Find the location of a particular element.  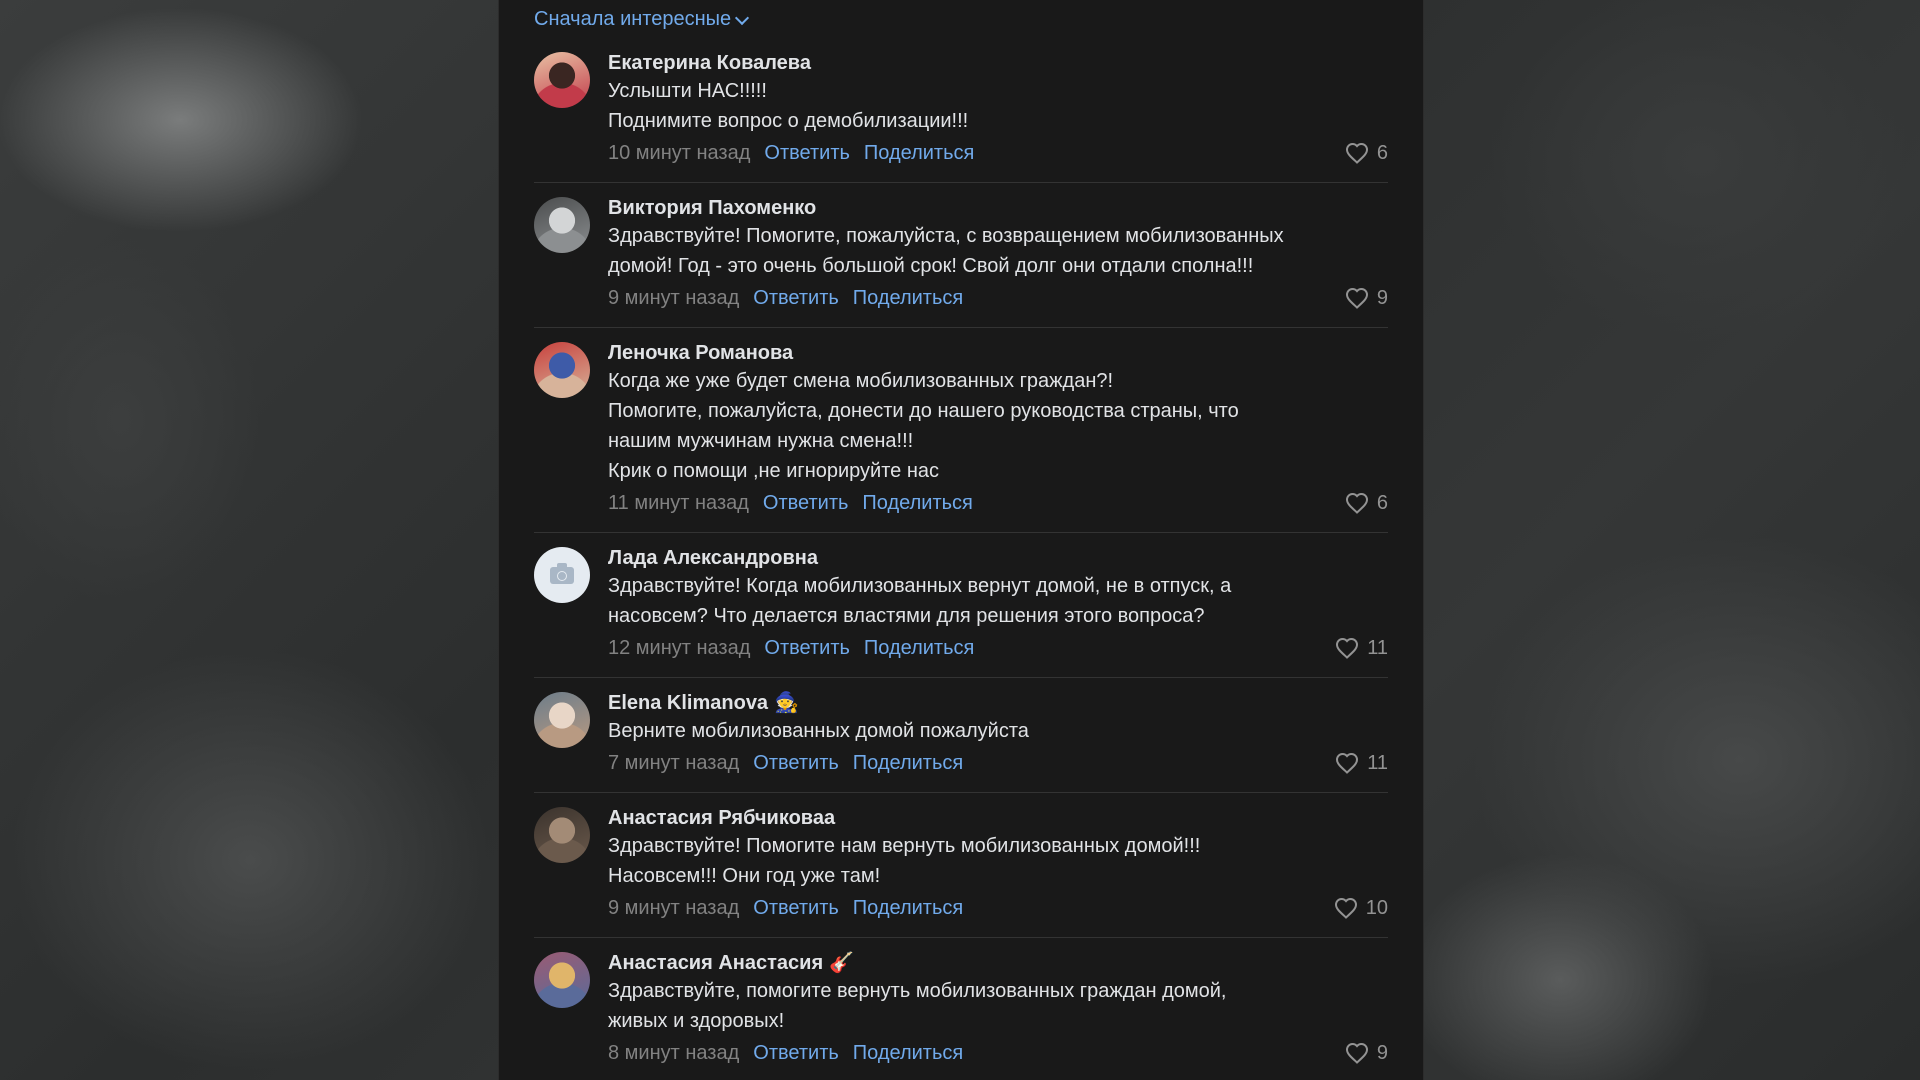

author-name: Екатерина Ковалева is located at coordinates (709, 63).